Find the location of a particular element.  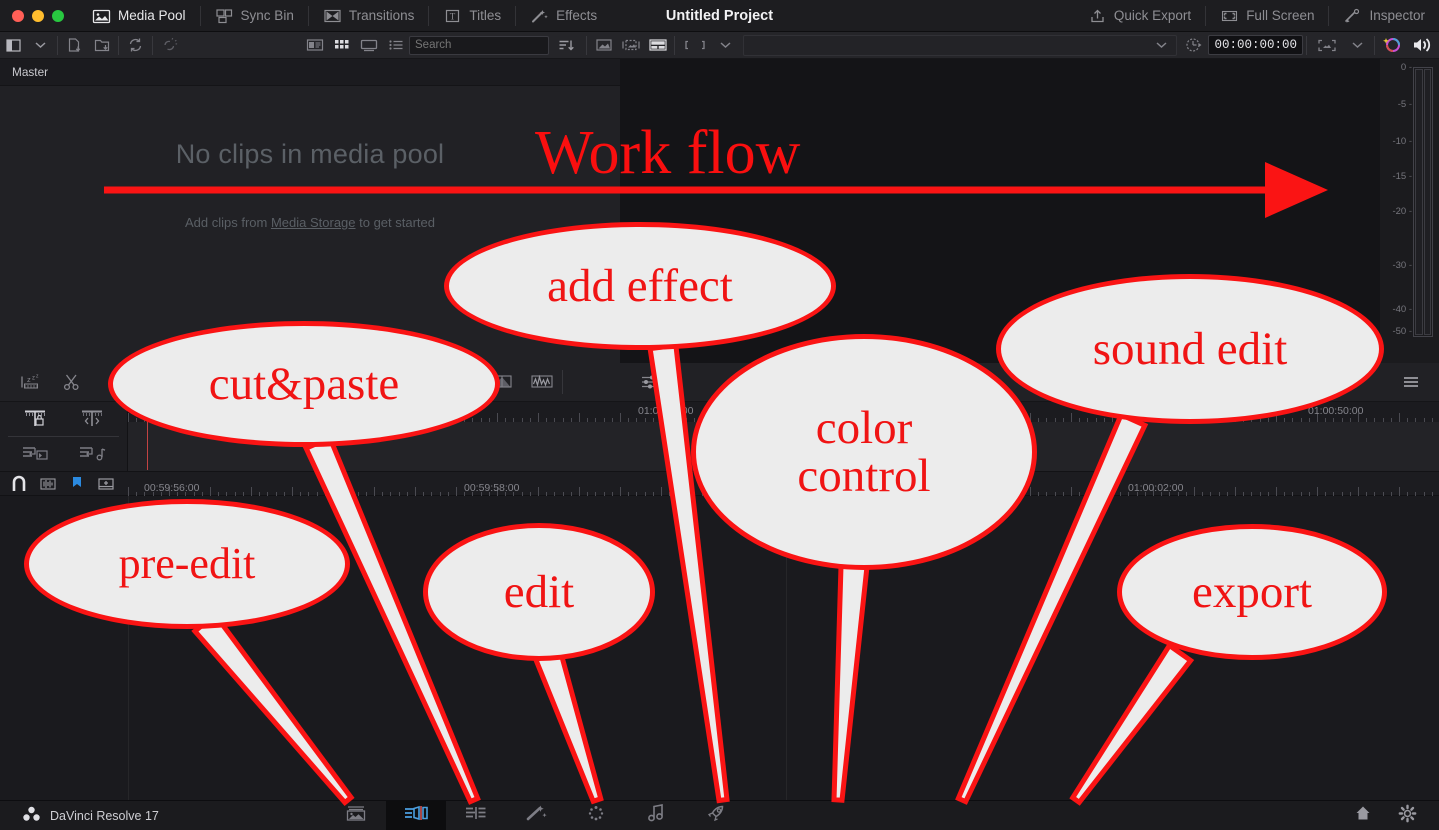

minimize-window-icon is located at coordinates (38, 15).